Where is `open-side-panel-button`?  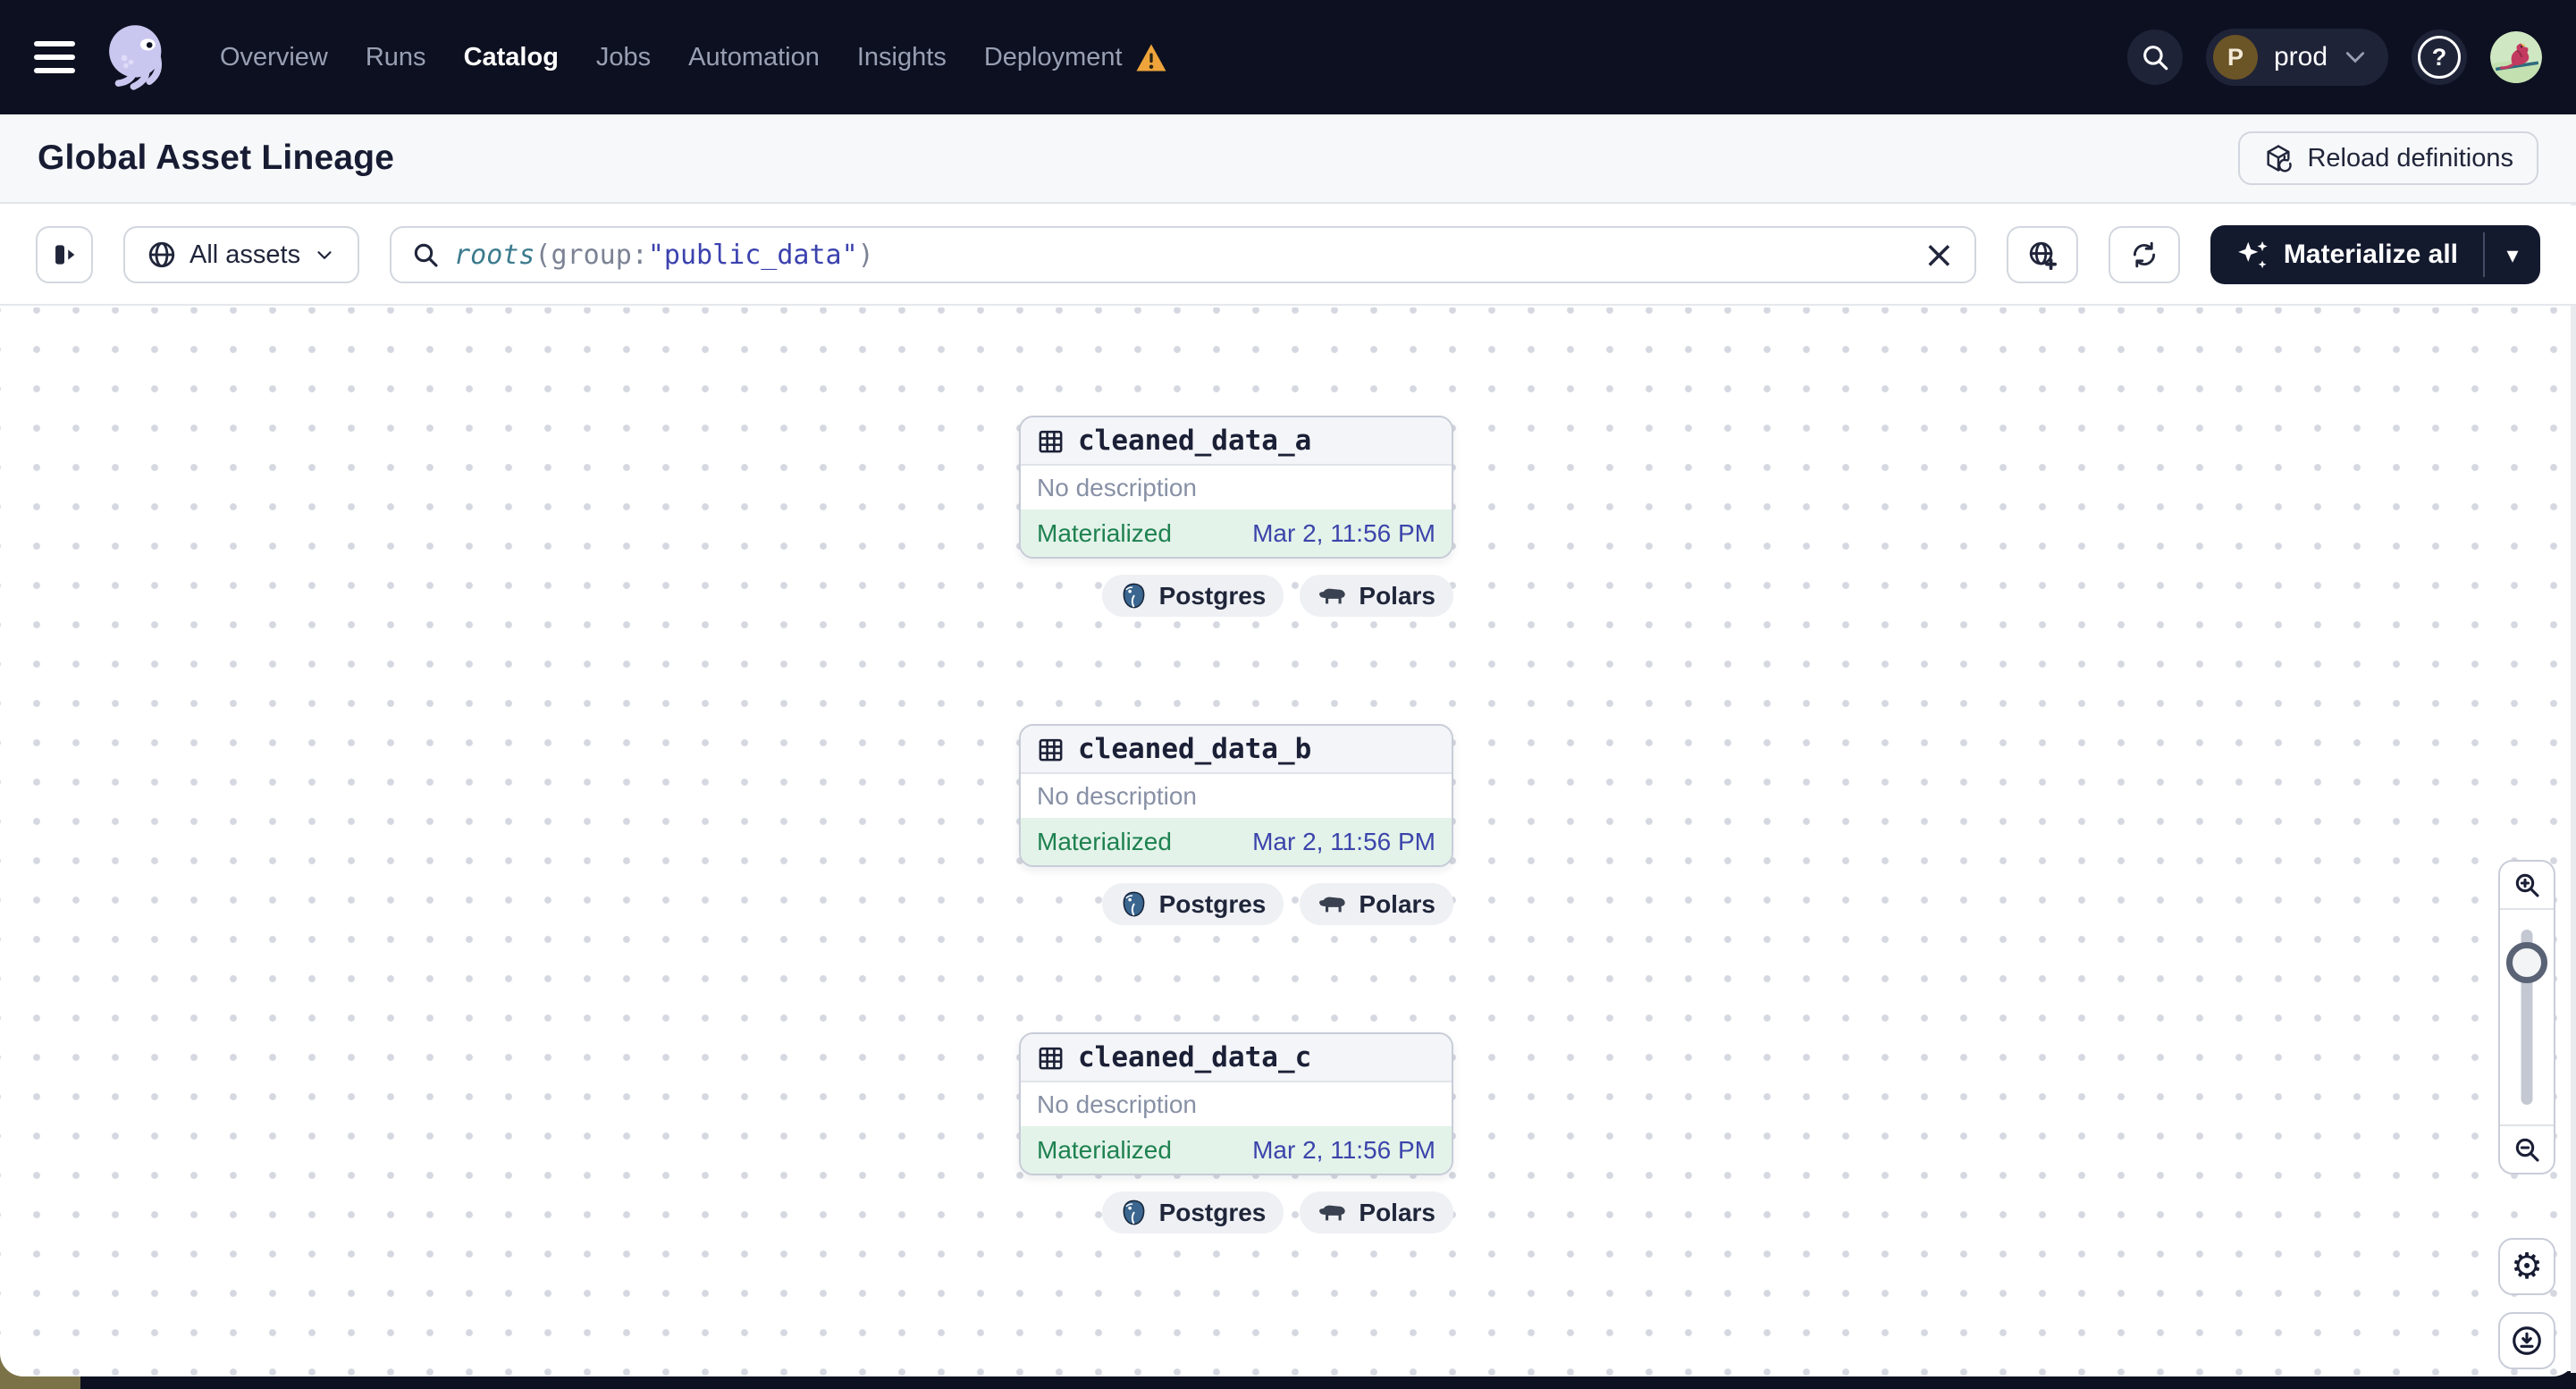
open-side-panel-button is located at coordinates (65, 254).